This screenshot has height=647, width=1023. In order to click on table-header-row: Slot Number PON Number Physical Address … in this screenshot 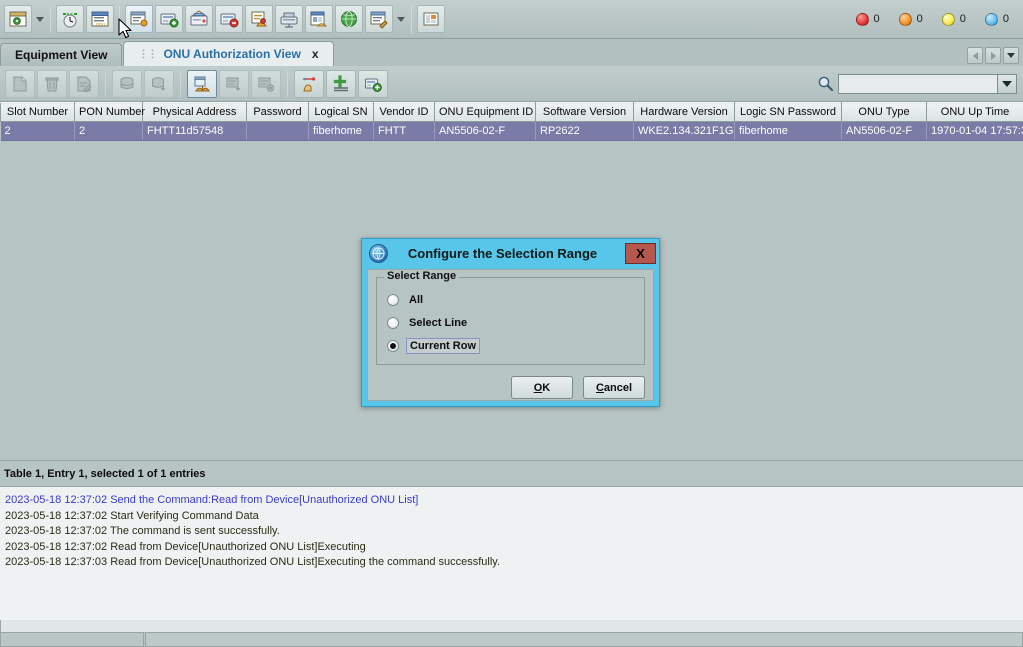, I will do `click(511, 112)`.